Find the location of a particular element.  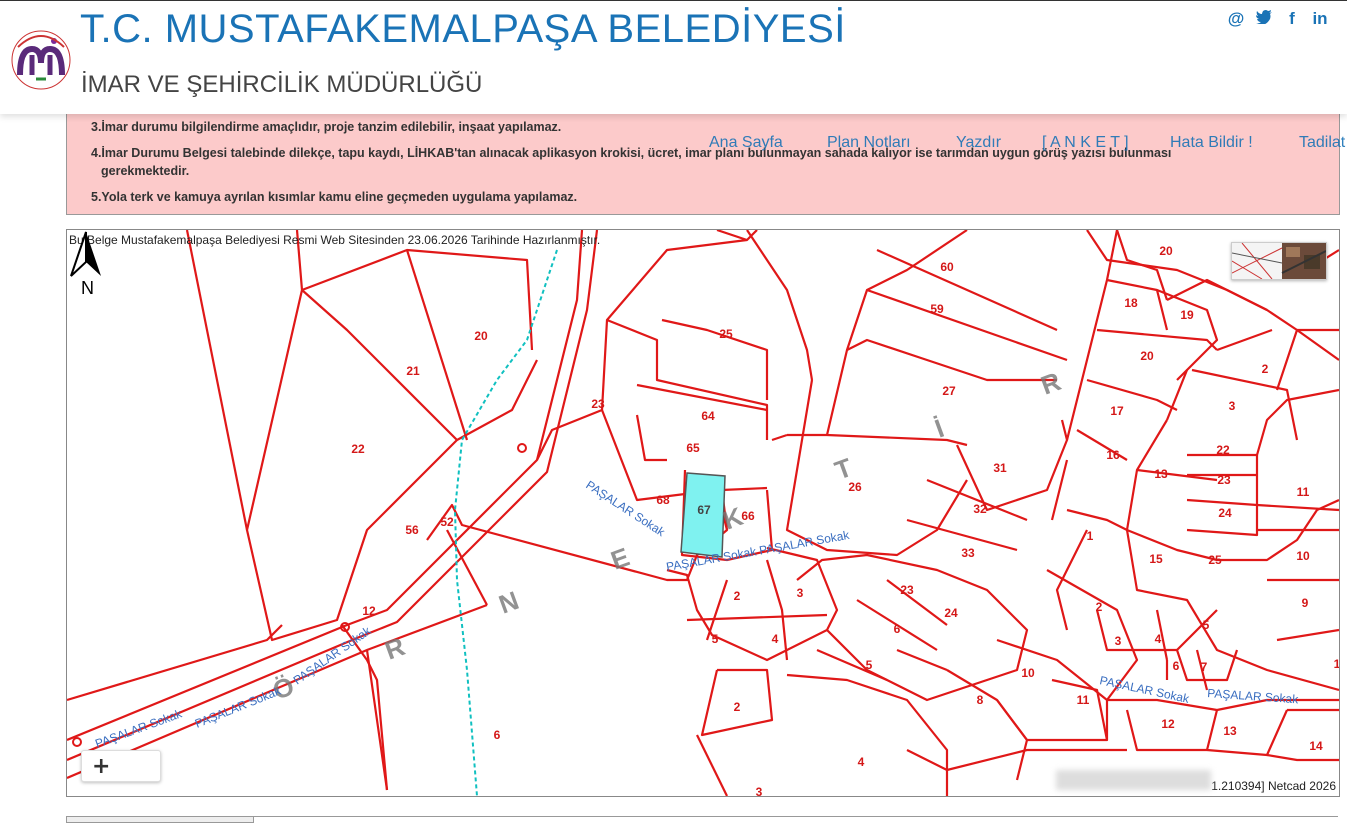

layer-thumbnail-icon is located at coordinates (1279, 261).